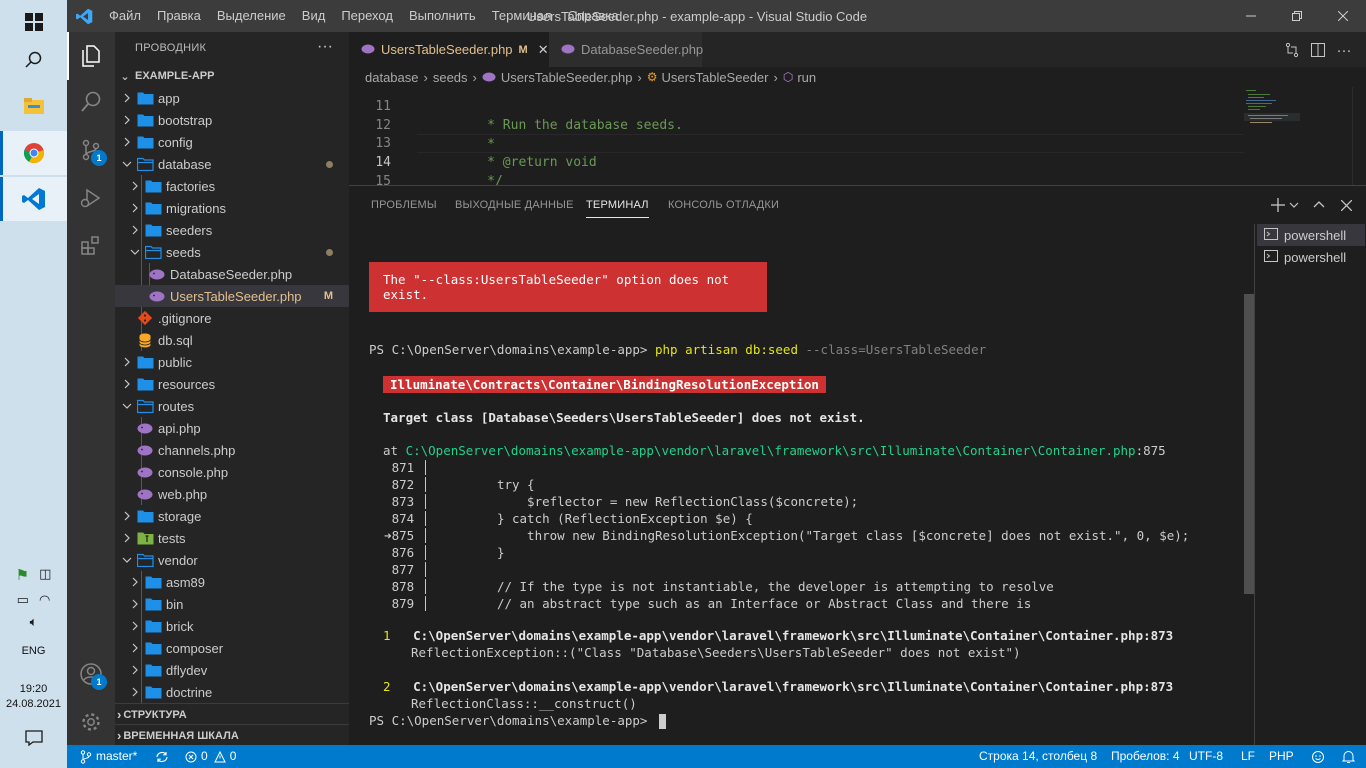  Describe the element at coordinates (806, 77) in the screenshot. I see `breadcrumb-item: run` at that location.